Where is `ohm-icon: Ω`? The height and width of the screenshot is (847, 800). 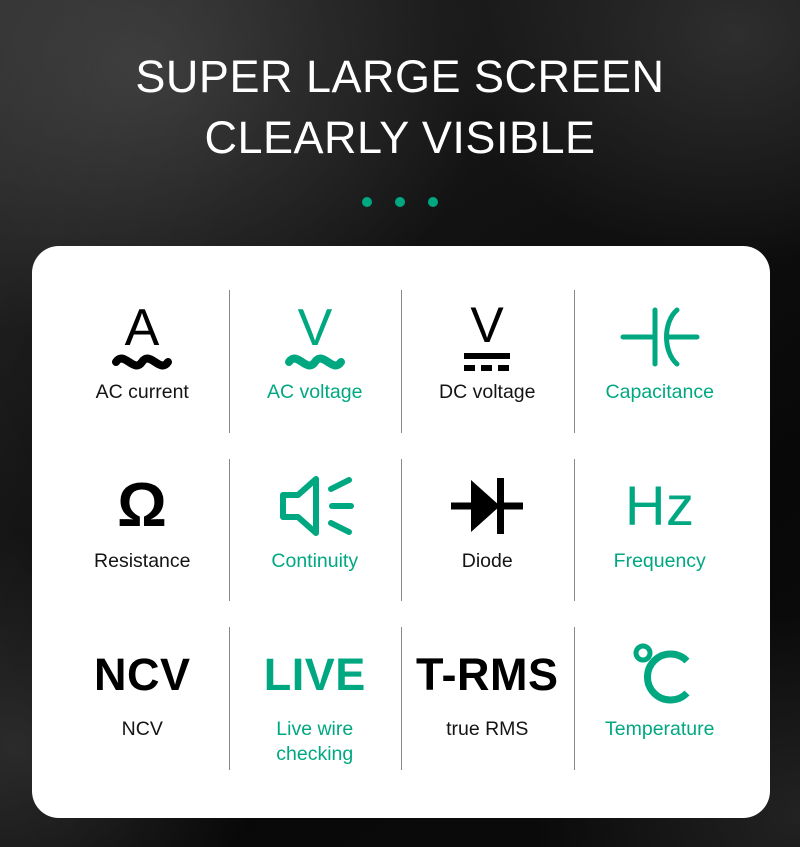
ohm-icon: Ω is located at coordinates (142, 506).